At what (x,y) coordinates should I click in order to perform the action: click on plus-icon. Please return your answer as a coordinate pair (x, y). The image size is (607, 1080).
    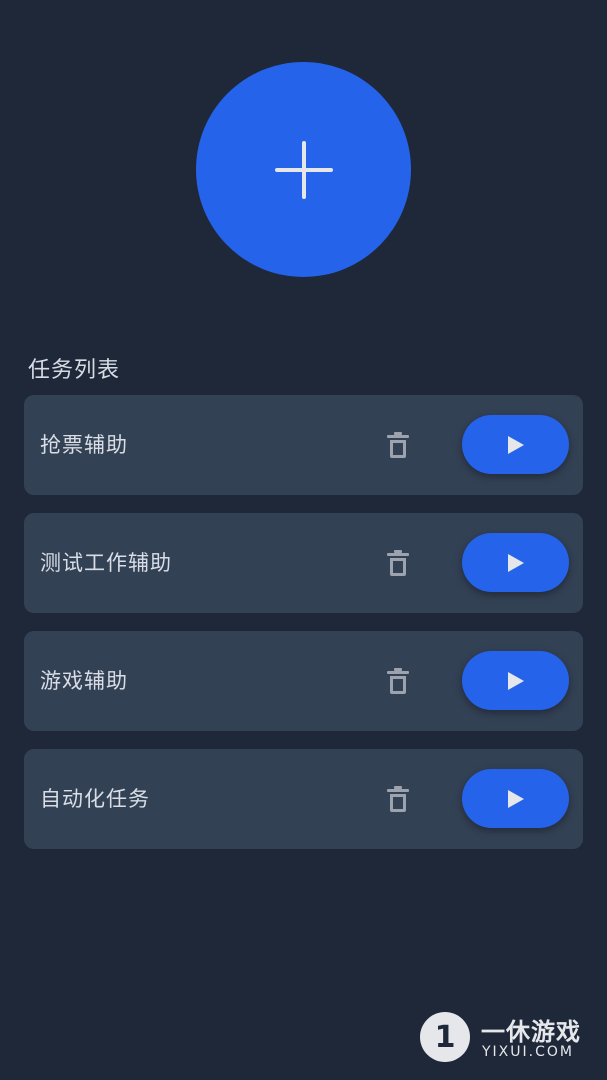
    Looking at the image, I should click on (303, 169).